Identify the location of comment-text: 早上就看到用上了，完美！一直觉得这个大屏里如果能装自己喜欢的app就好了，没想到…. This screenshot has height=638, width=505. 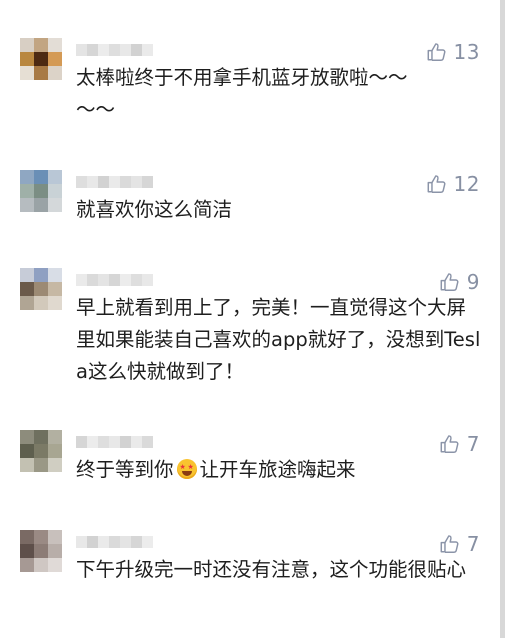
(278, 339).